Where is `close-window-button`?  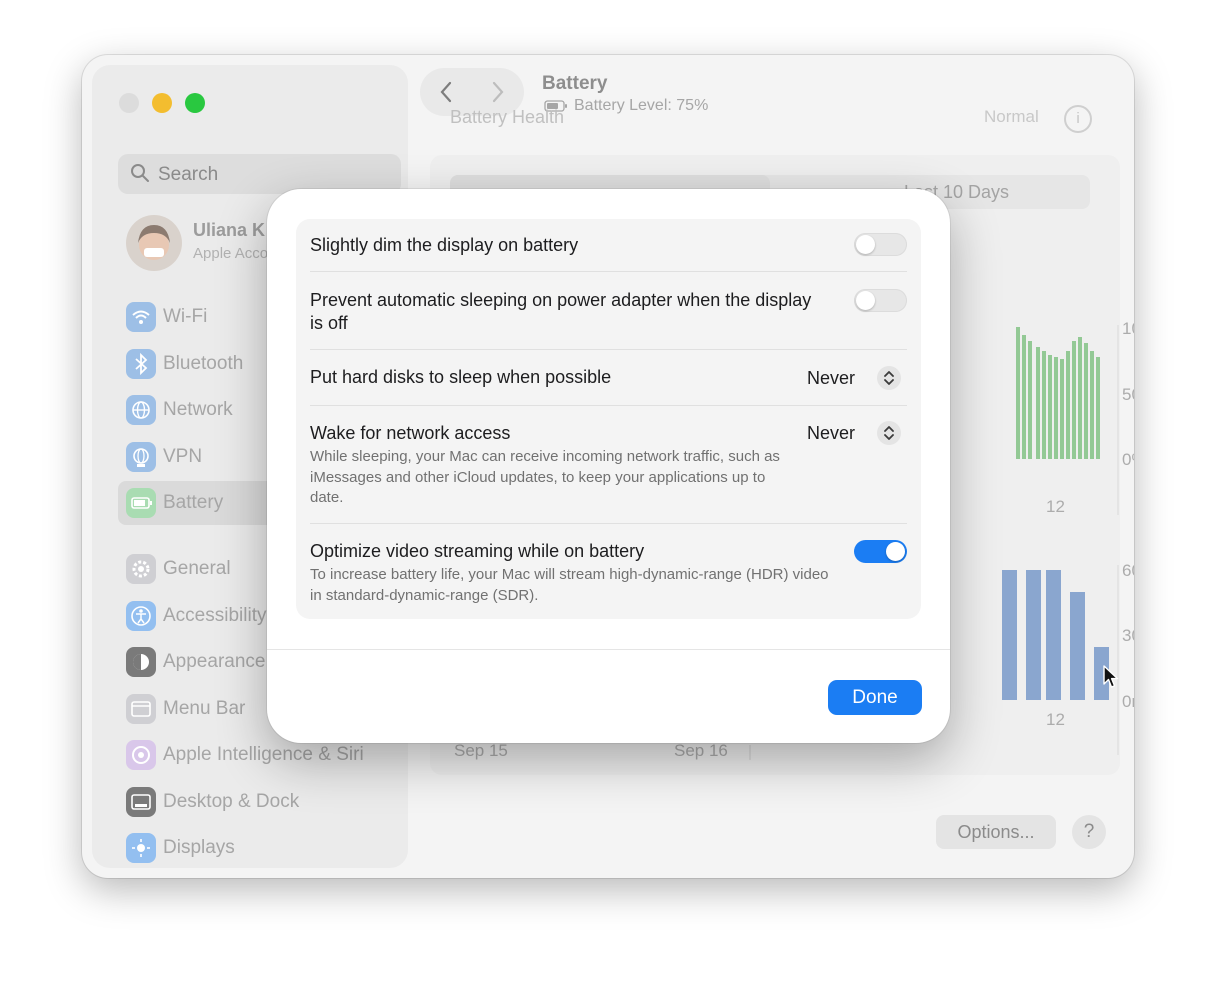
close-window-button is located at coordinates (129, 103).